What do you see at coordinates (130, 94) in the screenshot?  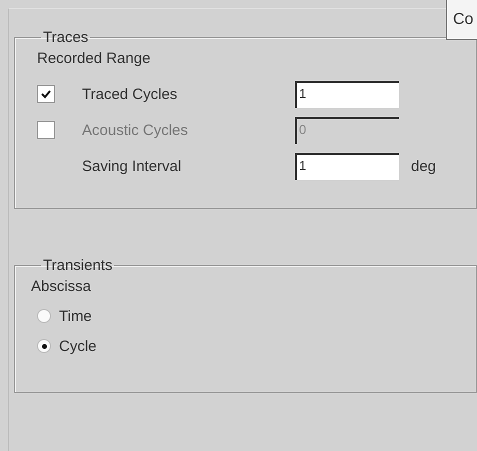 I see `field-label: Traced Cycles` at bounding box center [130, 94].